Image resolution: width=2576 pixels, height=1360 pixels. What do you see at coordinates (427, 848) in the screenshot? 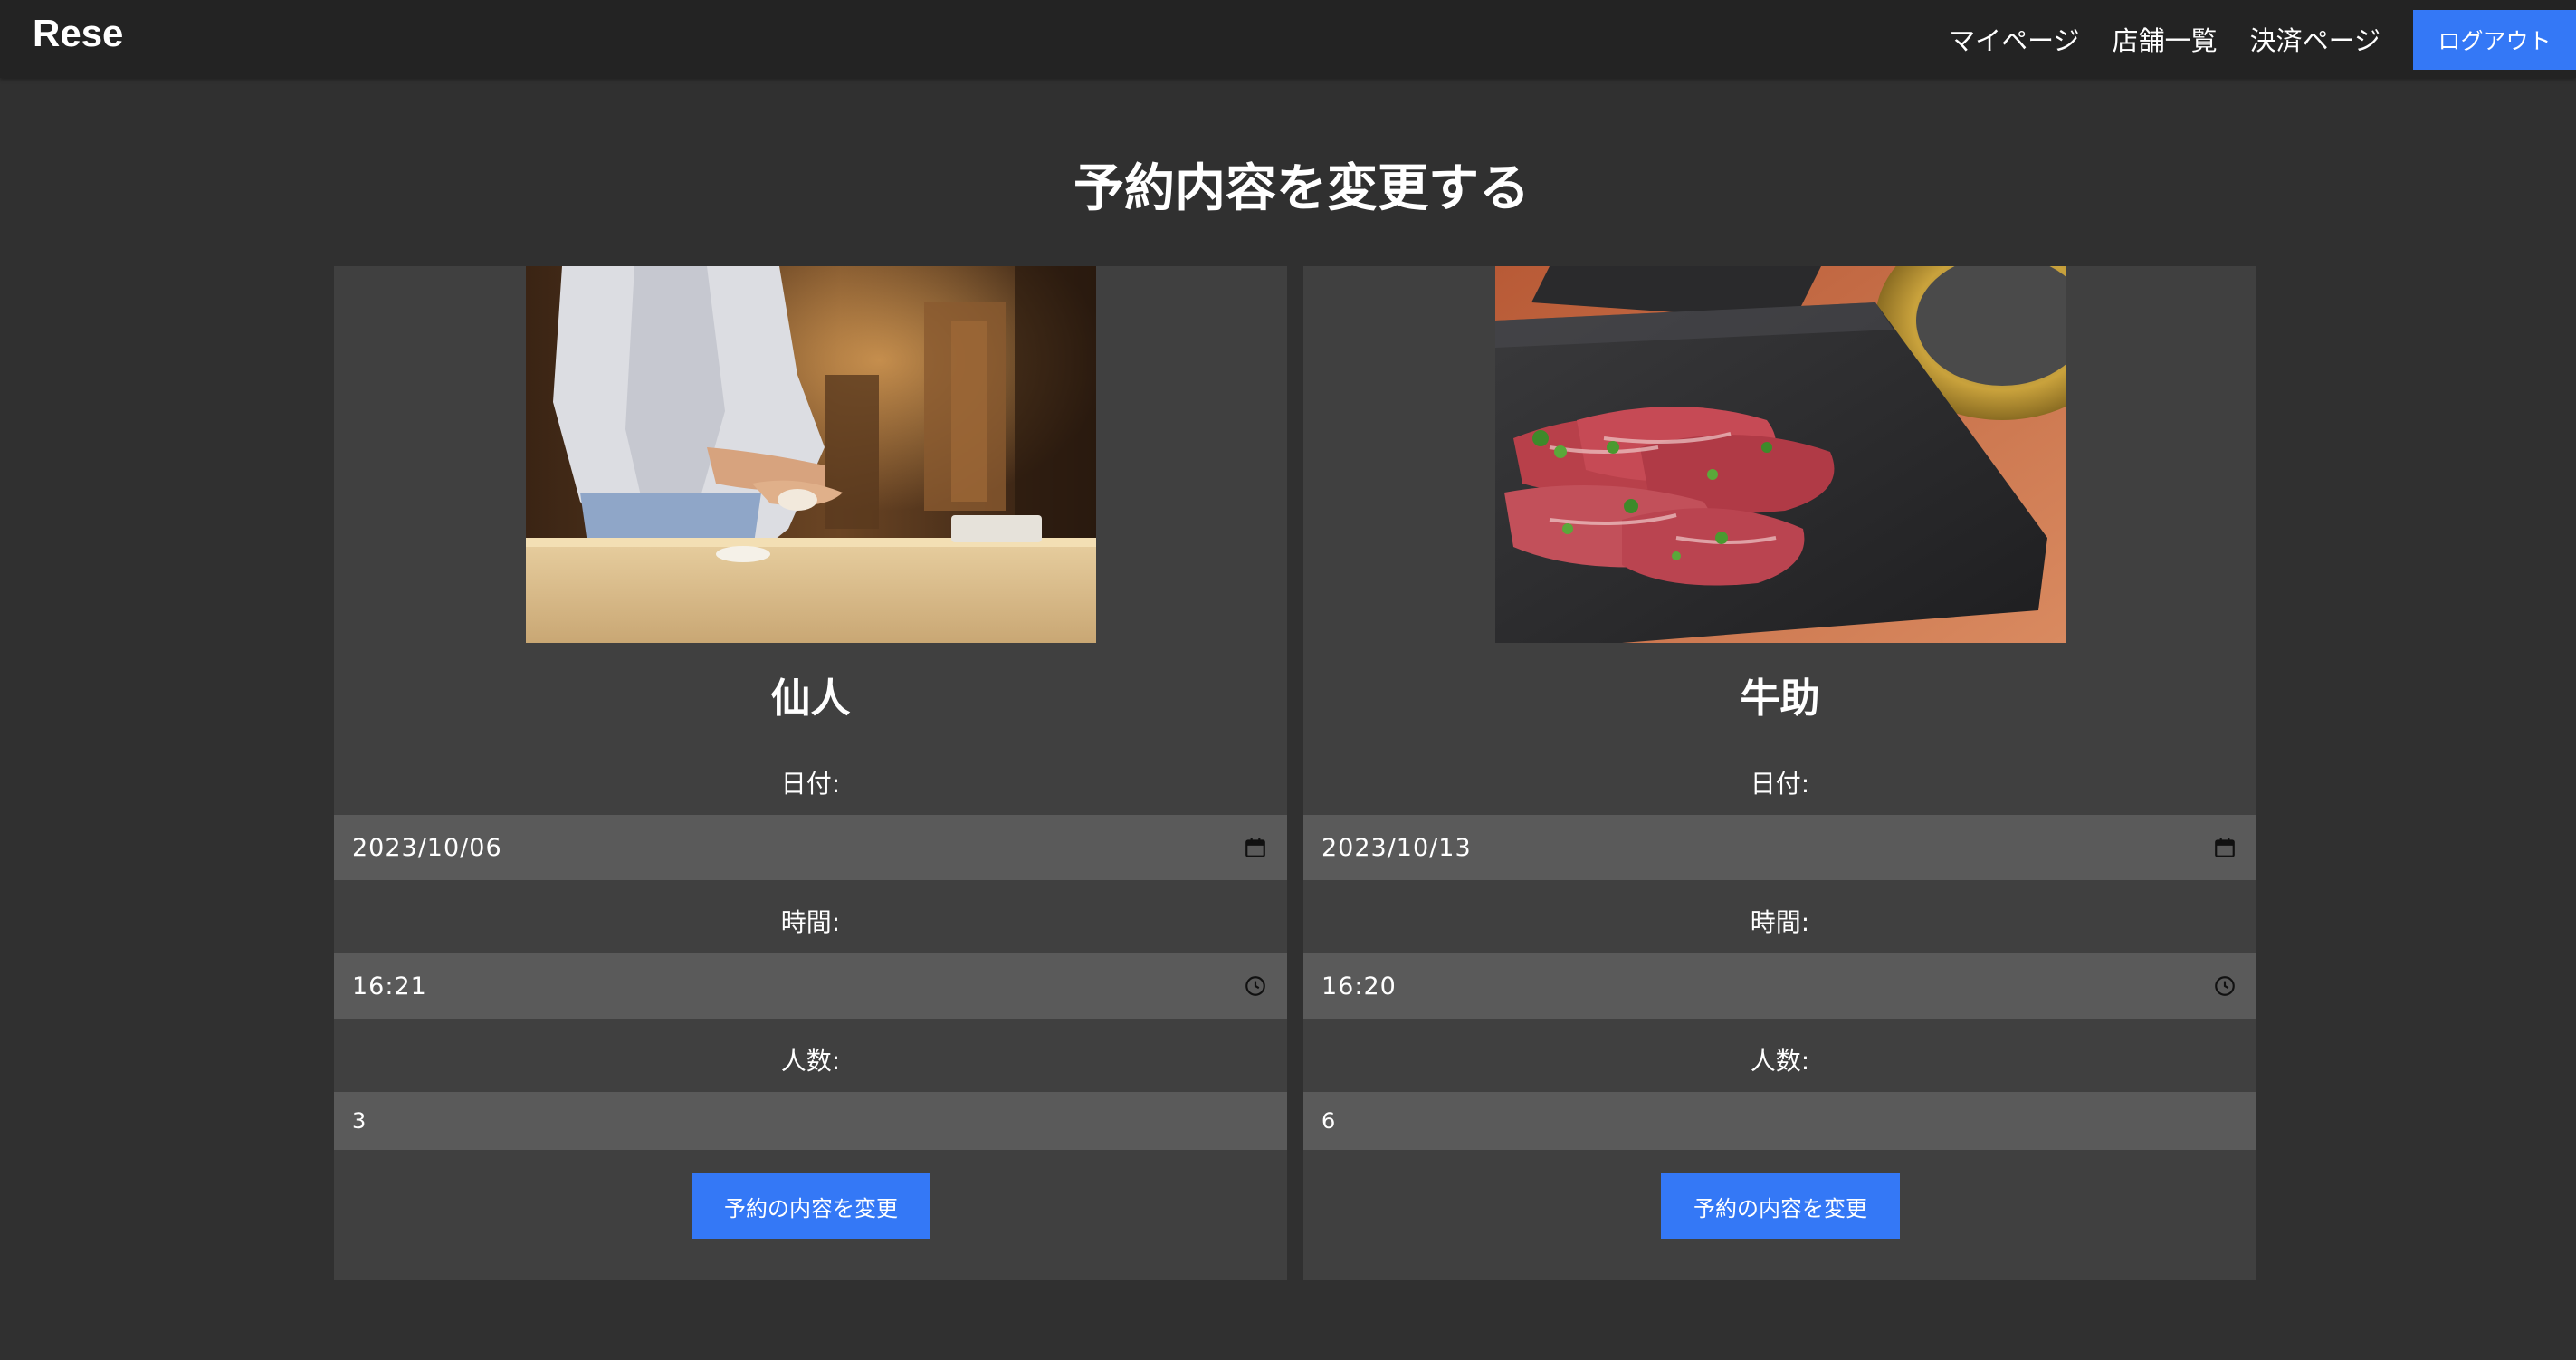
I see `date-value: 2023/10/06` at bounding box center [427, 848].